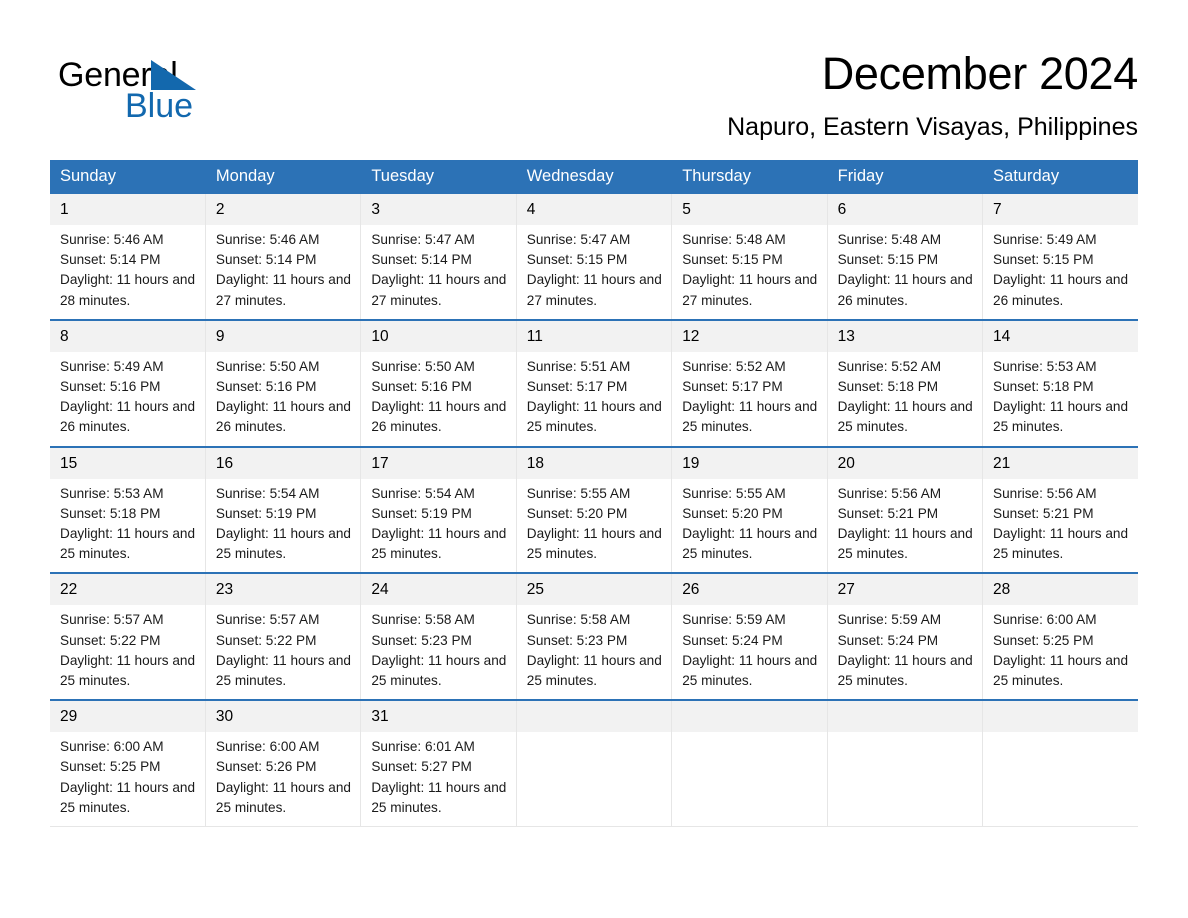 The height and width of the screenshot is (918, 1188). I want to click on sunset-text: Sunset: 5:20 PM, so click(577, 513).